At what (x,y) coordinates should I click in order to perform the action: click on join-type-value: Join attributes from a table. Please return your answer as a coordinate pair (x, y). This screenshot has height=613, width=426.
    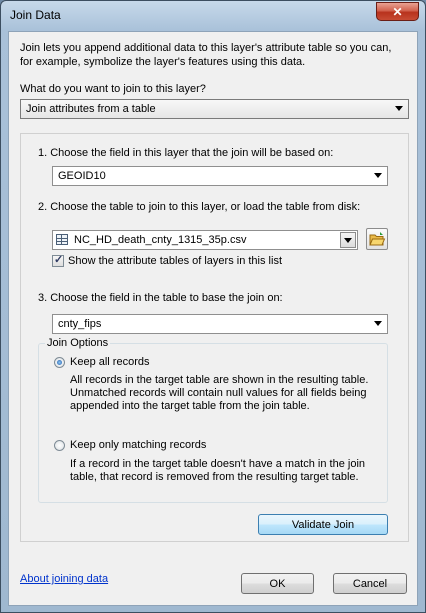
    Looking at the image, I should click on (91, 109).